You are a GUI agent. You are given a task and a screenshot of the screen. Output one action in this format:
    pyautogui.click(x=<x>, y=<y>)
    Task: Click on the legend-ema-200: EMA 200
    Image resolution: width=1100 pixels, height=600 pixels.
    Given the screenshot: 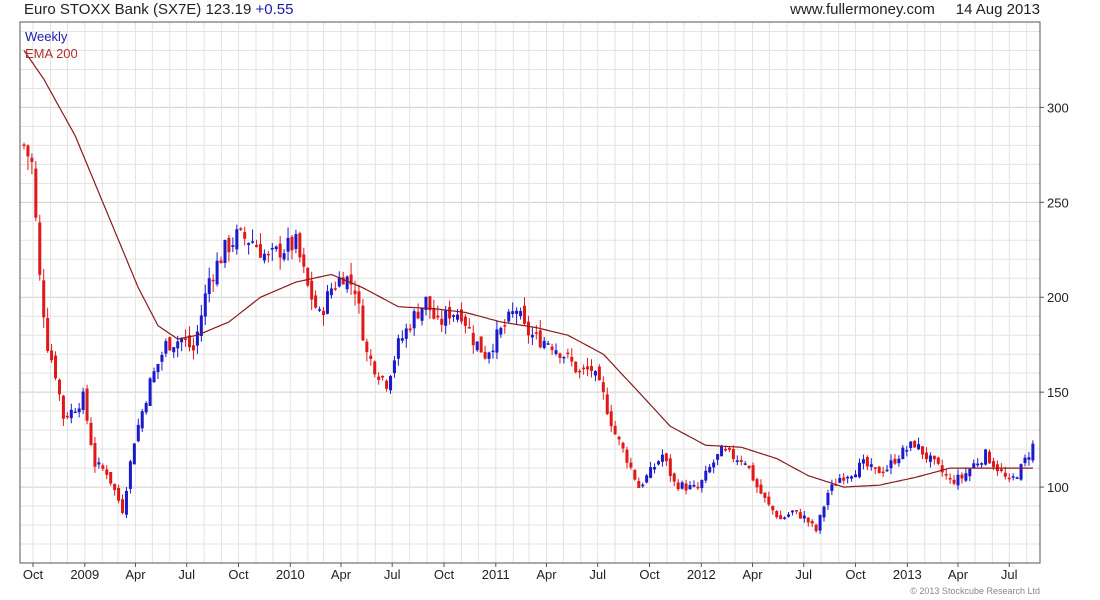 What is the action you would take?
    pyautogui.click(x=51, y=53)
    